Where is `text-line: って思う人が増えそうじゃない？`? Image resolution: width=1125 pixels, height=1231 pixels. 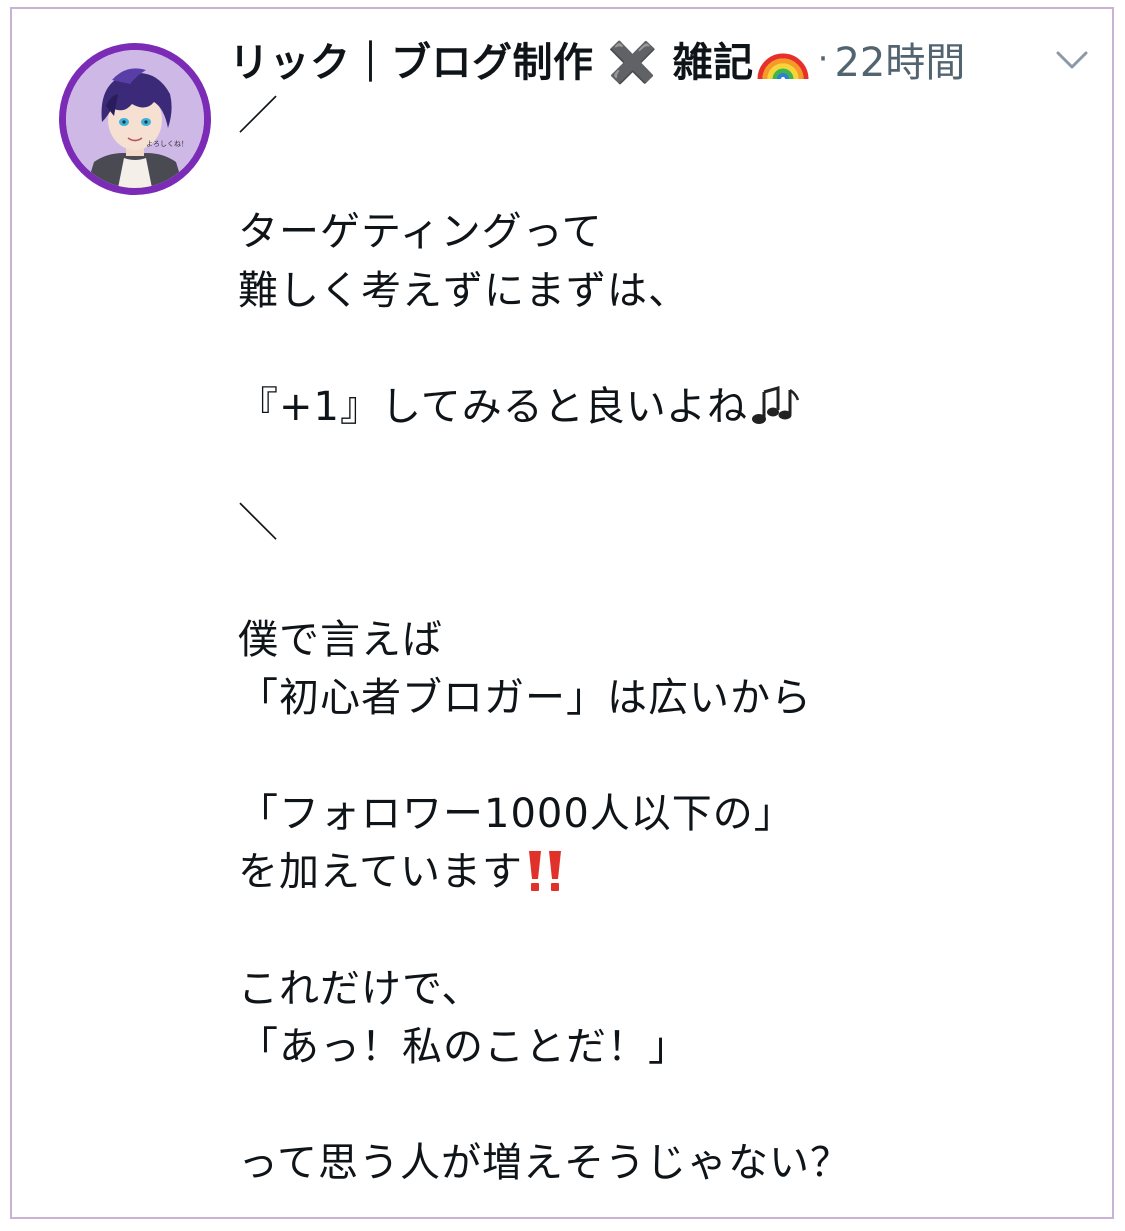 text-line: って思う人が増えそうじゃない？ is located at coordinates (544, 1163).